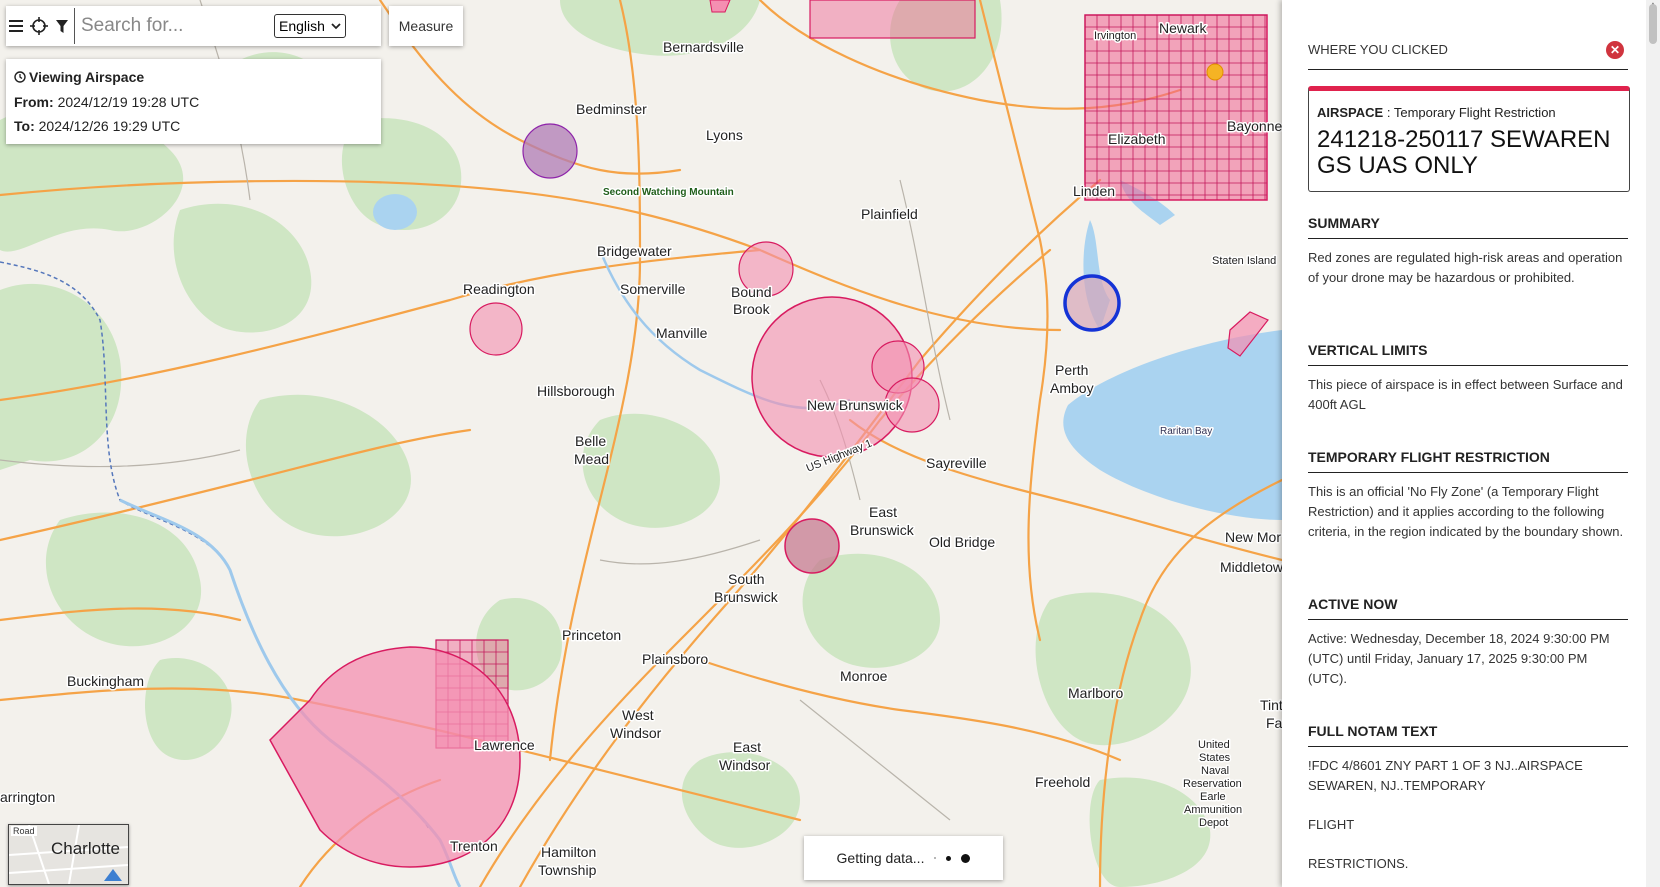 The width and height of the screenshot is (1660, 887). I want to click on map-label: Lawrence, so click(504, 745).